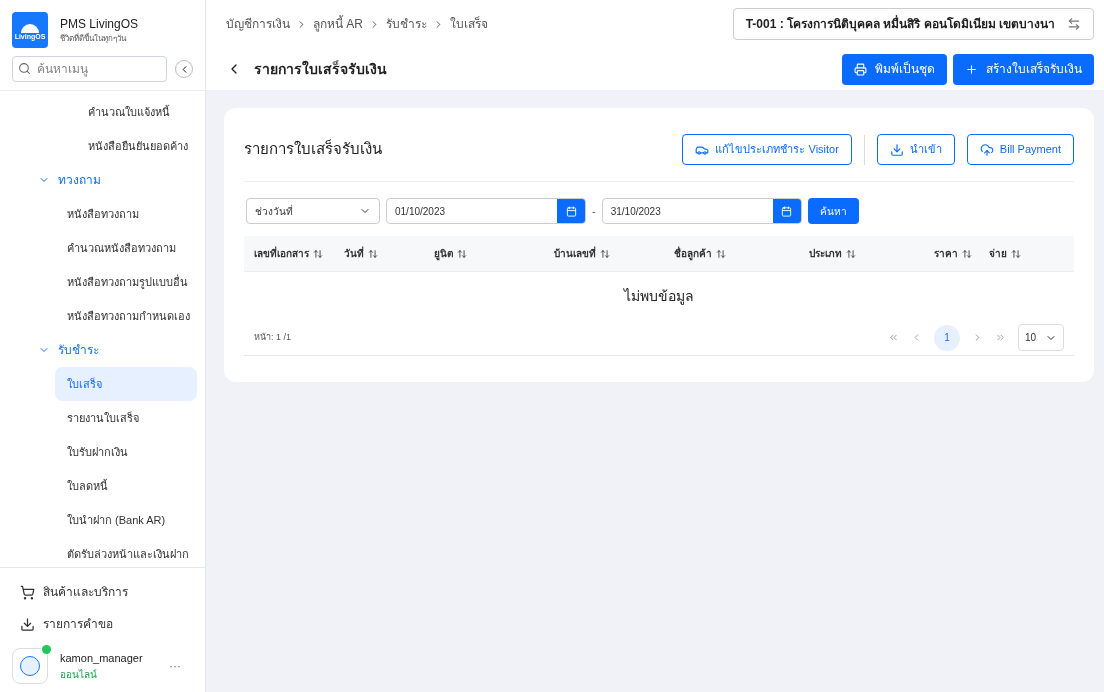 This screenshot has width=1104, height=692. What do you see at coordinates (494, 253) in the screenshot?
I see `column-header: ยูนิต` at bounding box center [494, 253].